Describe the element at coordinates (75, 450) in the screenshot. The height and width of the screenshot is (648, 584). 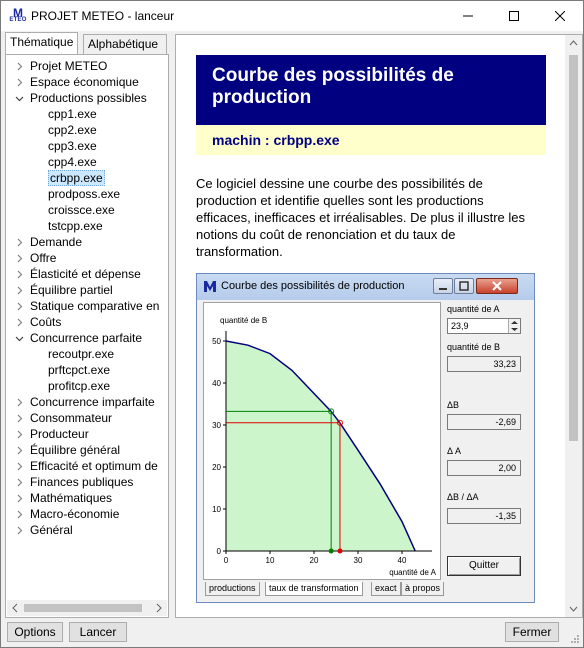
I see `tree-item-label: Équilibre général` at that location.